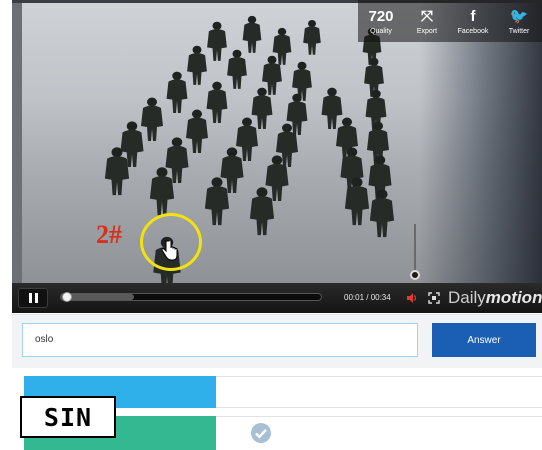 Image resolution: width=542 pixels, height=450 pixels. What do you see at coordinates (467, 297) in the screenshot?
I see `brand-light: Daily` at bounding box center [467, 297].